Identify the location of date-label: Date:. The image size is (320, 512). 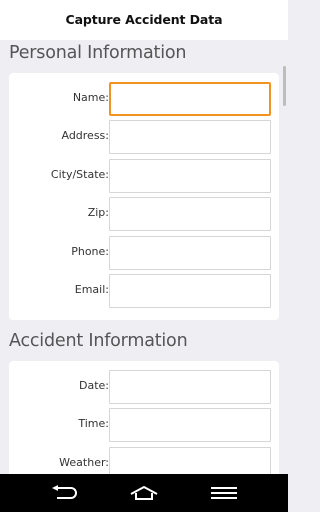
(94, 385).